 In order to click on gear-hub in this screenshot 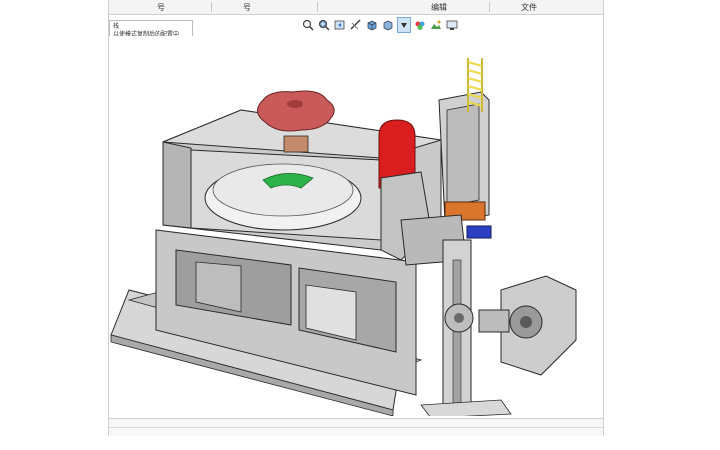, I will do `click(459, 318)`.